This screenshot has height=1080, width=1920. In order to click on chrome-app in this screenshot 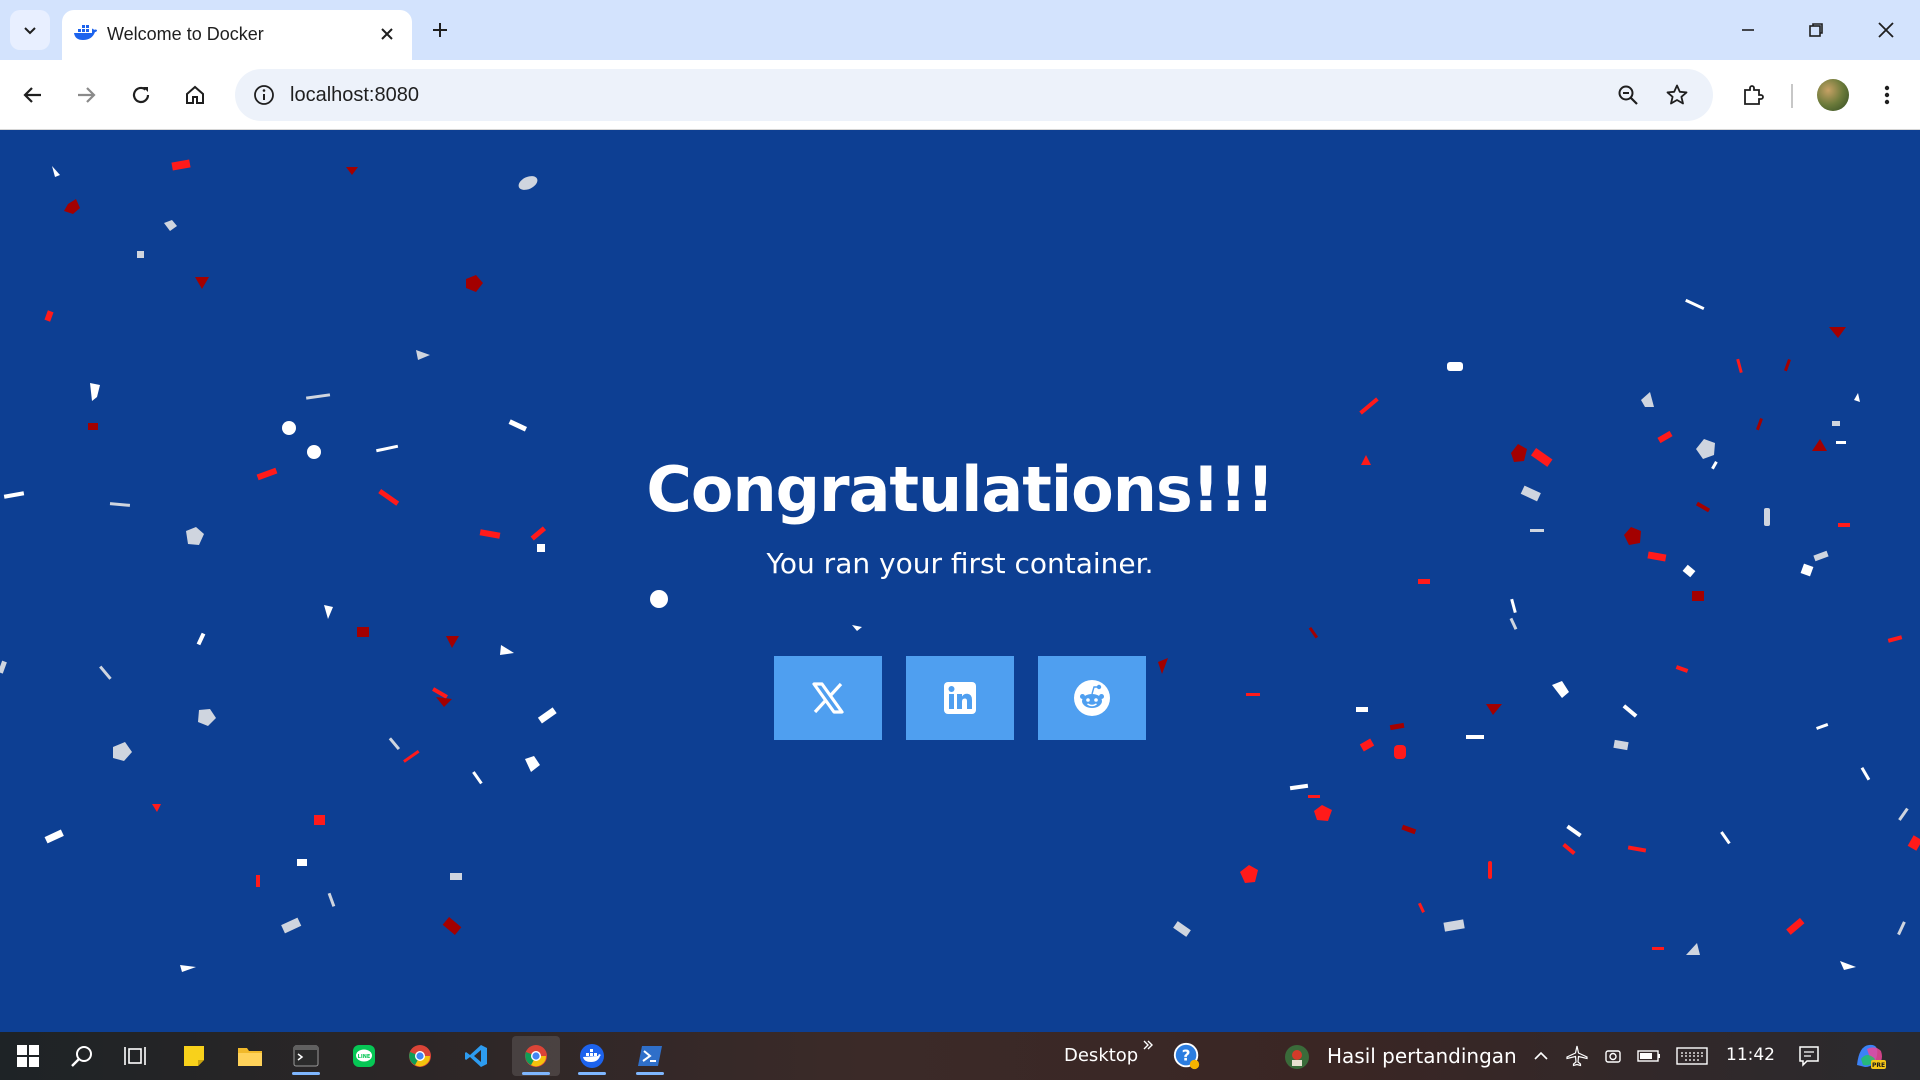, I will do `click(420, 1056)`.